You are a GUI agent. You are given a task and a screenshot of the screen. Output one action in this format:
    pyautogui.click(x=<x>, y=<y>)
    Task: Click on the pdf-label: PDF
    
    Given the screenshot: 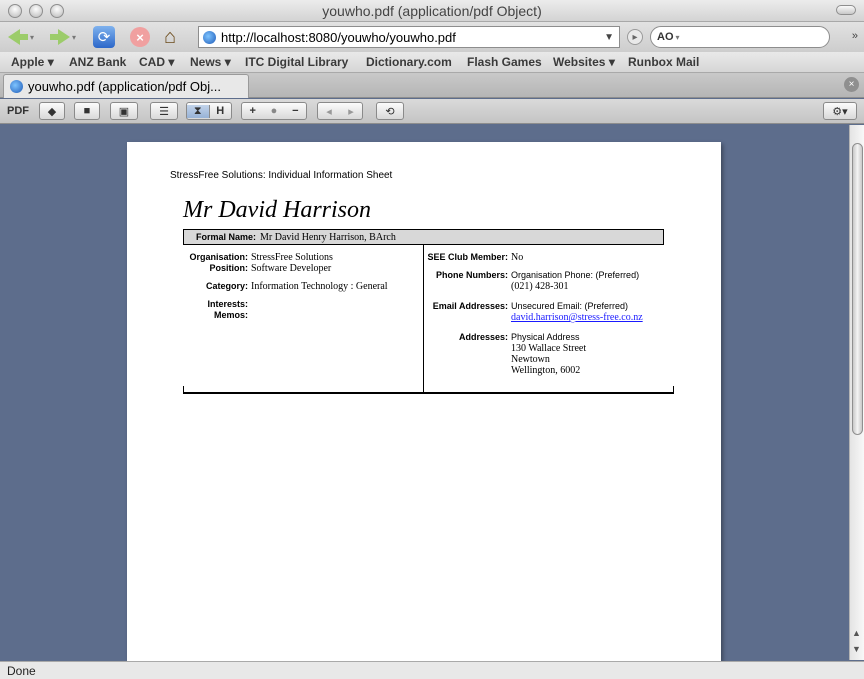 What is the action you would take?
    pyautogui.click(x=18, y=111)
    